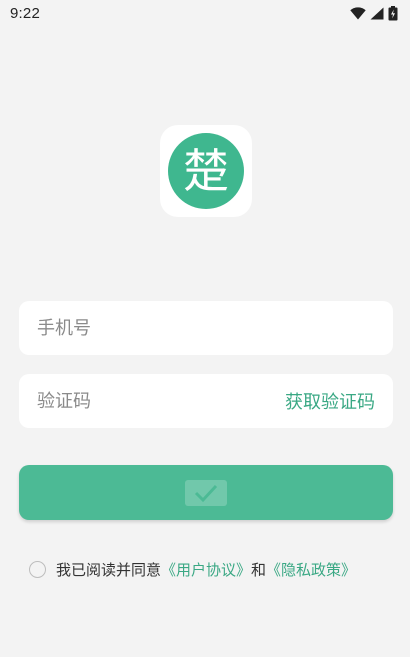 Image resolution: width=410 pixels, height=657 pixels. Describe the element at coordinates (25, 13) in the screenshot. I see `status-time: 9:22` at that location.